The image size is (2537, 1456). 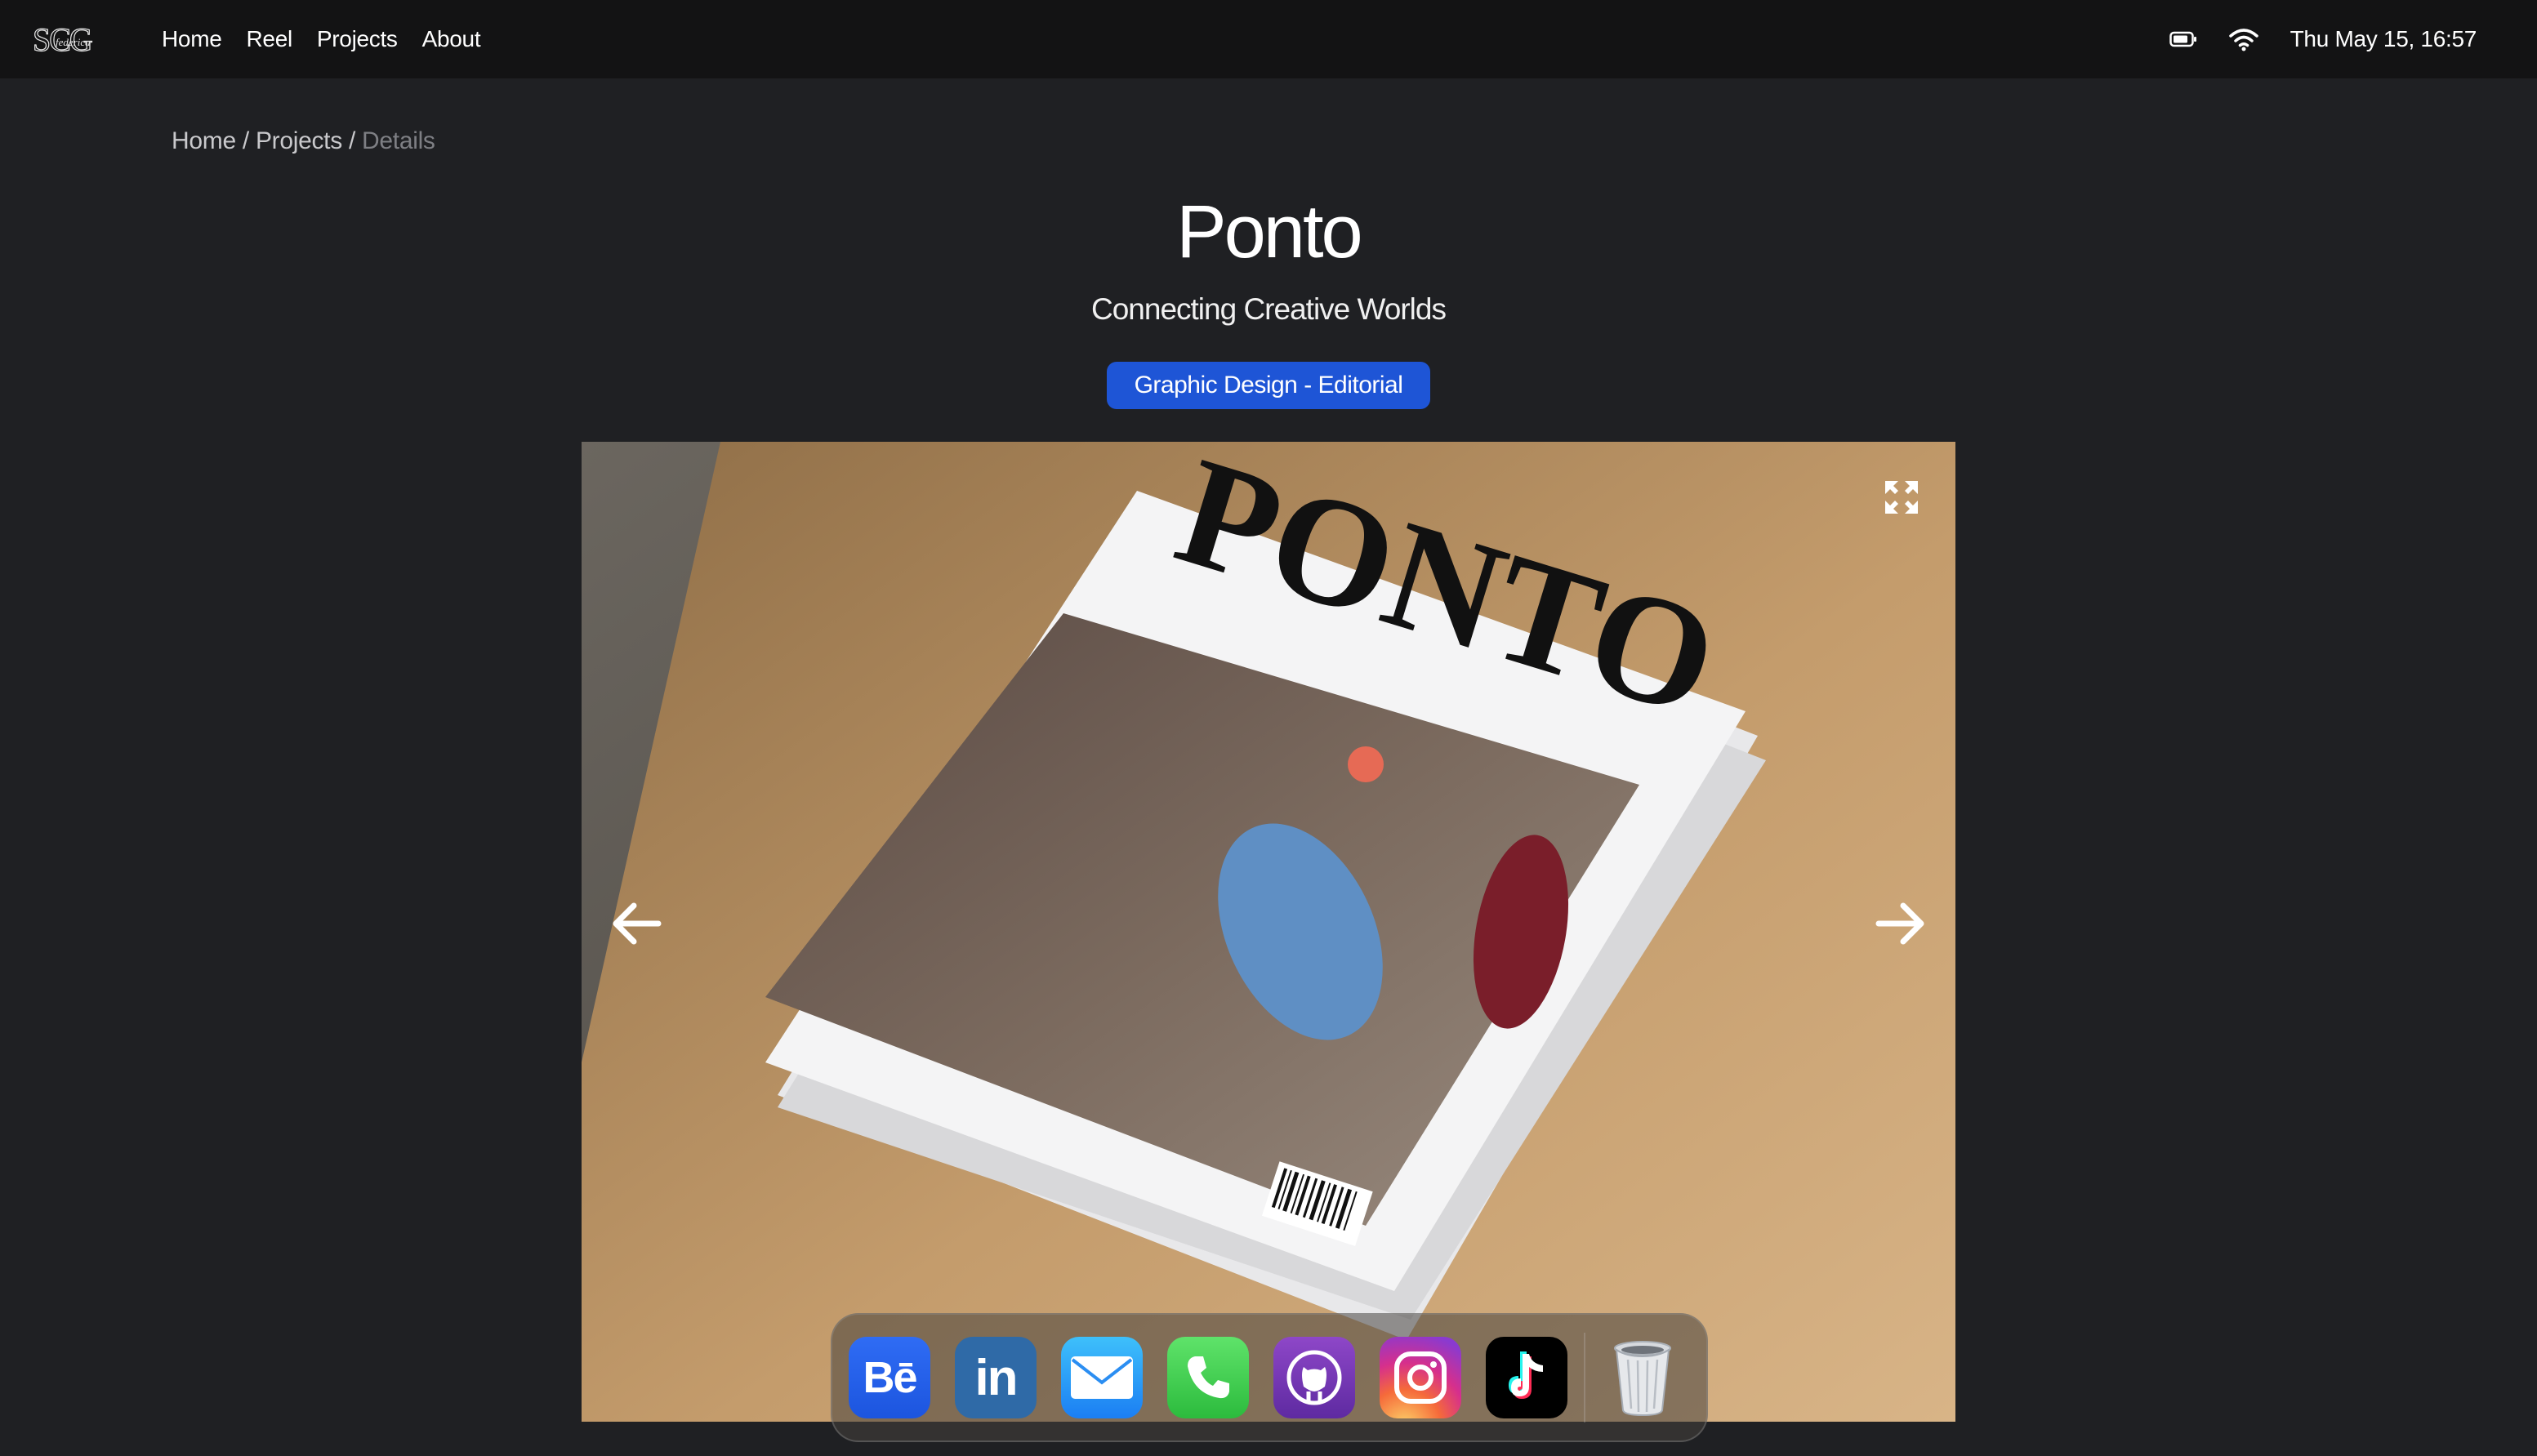 I want to click on arrow-left-icon, so click(x=637, y=923).